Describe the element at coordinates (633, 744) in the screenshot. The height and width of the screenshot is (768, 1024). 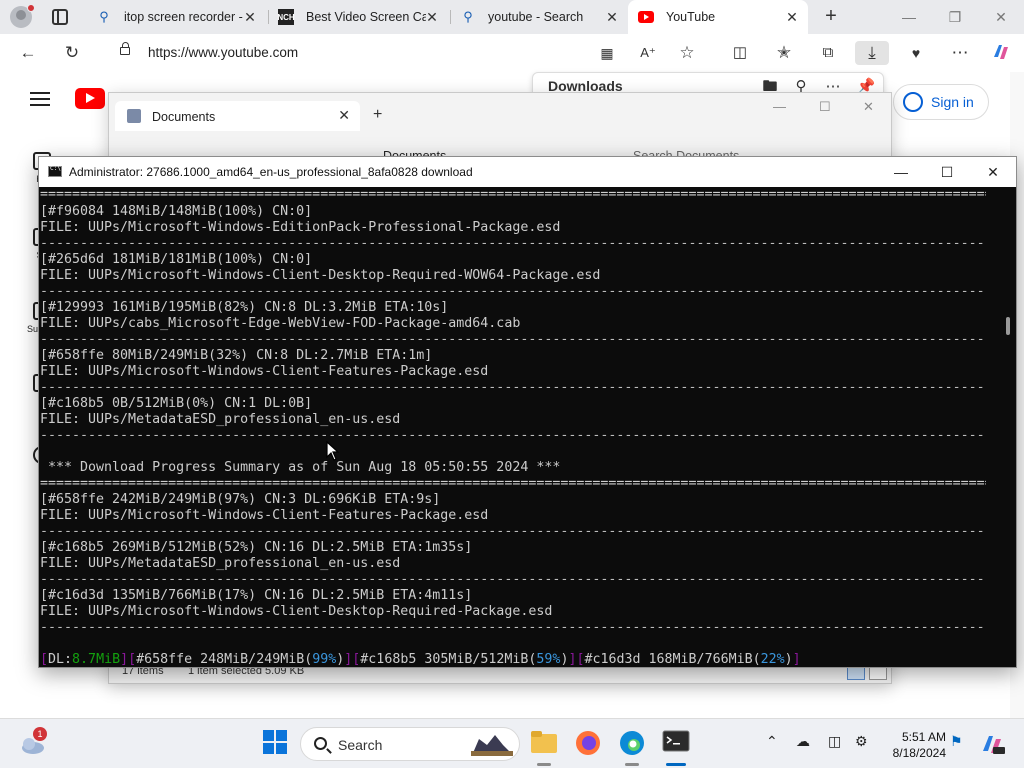
I see `edge-icon` at that location.